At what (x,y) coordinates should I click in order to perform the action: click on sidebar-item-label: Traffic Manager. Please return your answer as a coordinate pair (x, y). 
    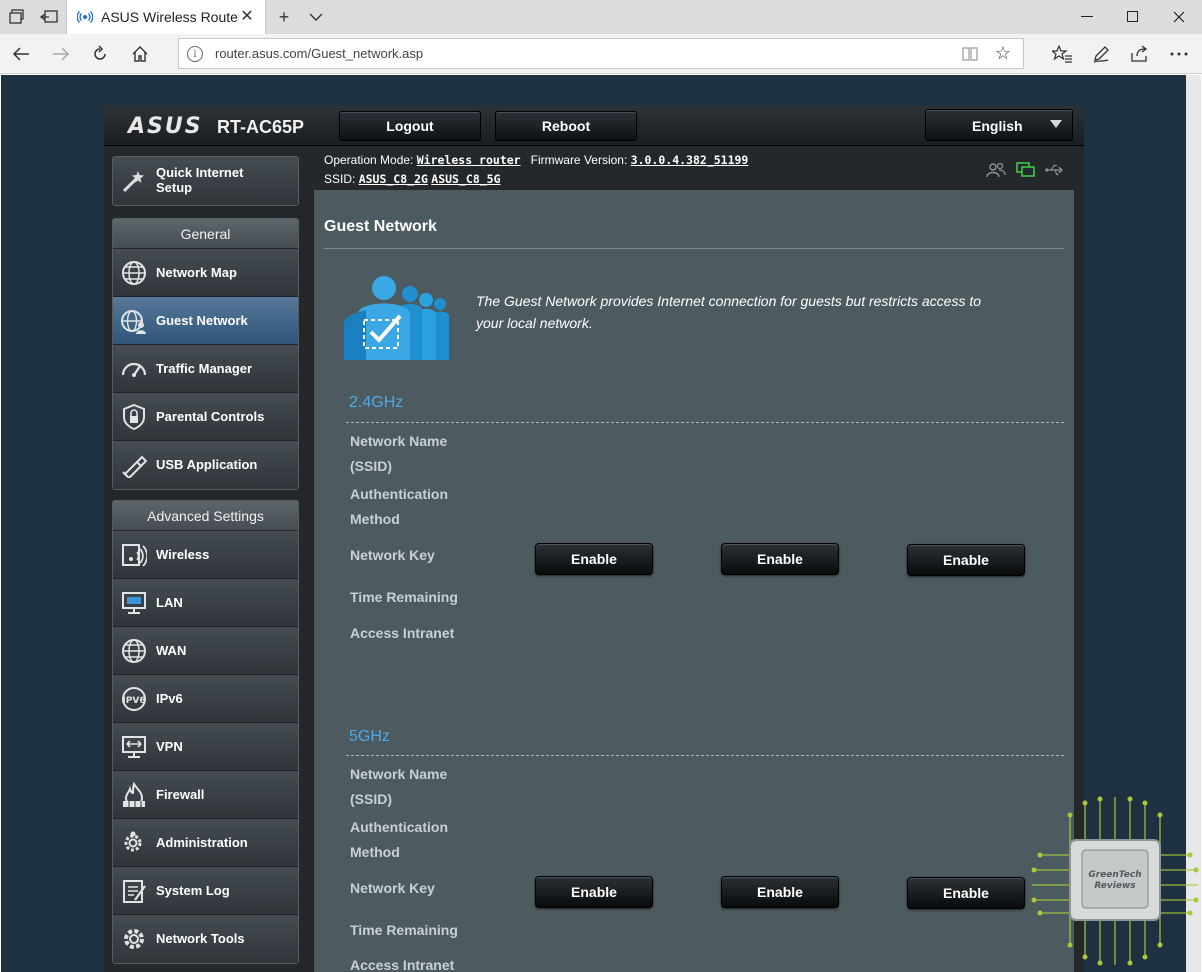
    Looking at the image, I should click on (204, 368).